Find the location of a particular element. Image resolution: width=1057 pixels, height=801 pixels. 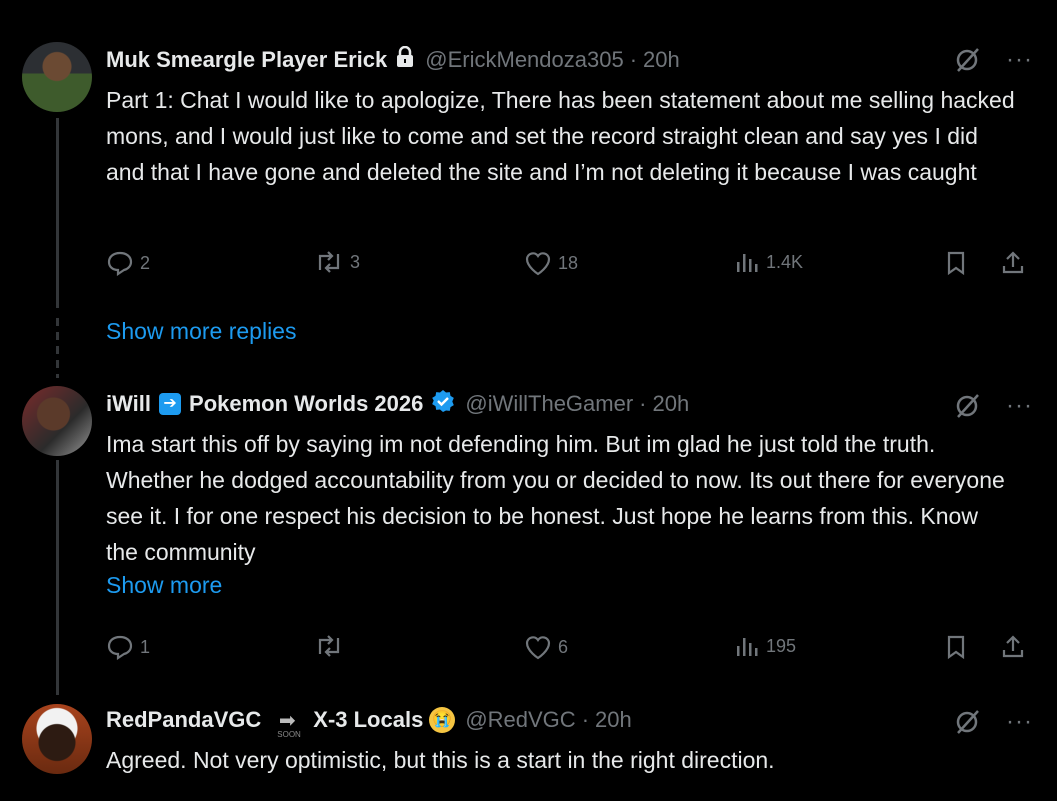

display-name: Muk Smeargle Player Erick is located at coordinates (246, 60).